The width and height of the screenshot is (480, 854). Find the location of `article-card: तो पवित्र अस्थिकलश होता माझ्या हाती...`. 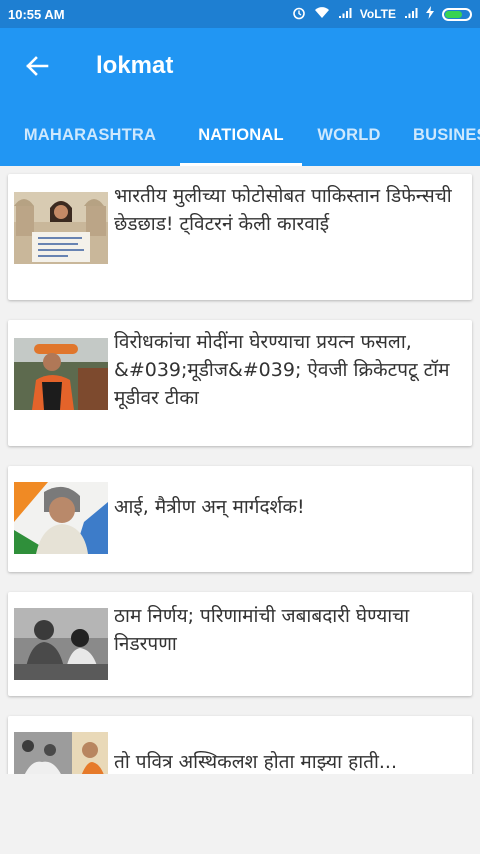

article-card: तो पवित्र अस्थिकलश होता माझ्या हाती... is located at coordinates (240, 745).